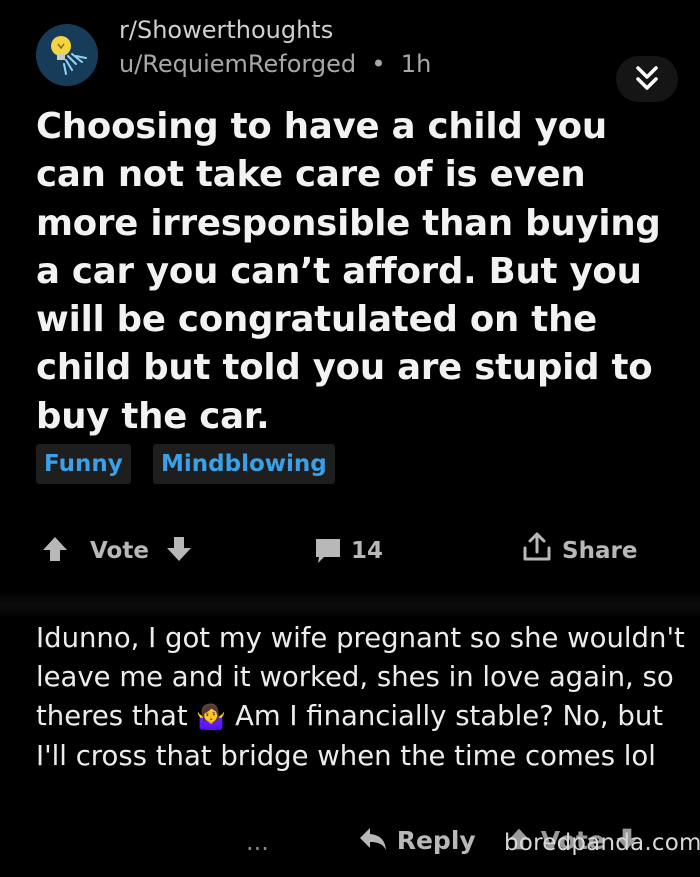  Describe the element at coordinates (226, 30) in the screenshot. I see `subreddit-name: r/Showerthoughts` at that location.